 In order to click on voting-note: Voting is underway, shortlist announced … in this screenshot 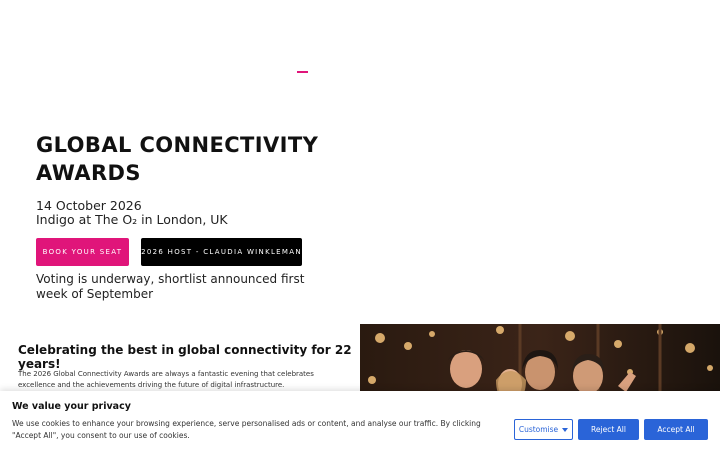, I will do `click(170, 286)`.